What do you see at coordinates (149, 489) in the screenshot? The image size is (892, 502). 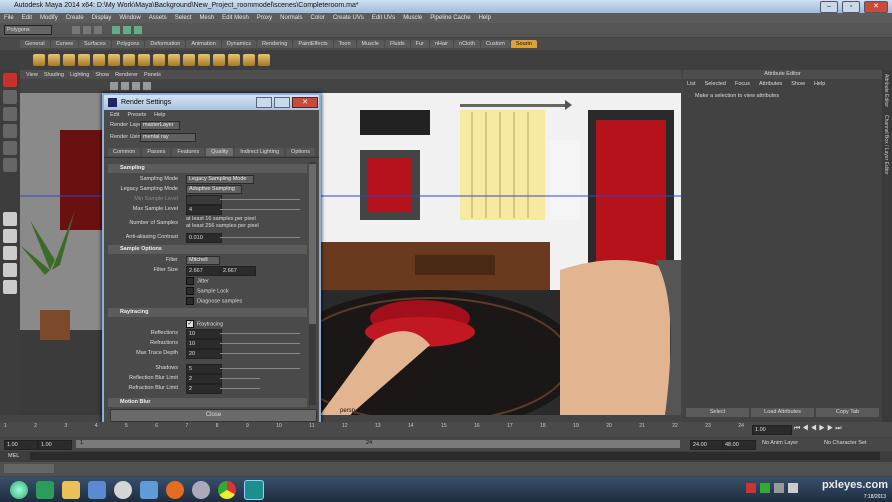 I see `ie-icon` at bounding box center [149, 489].